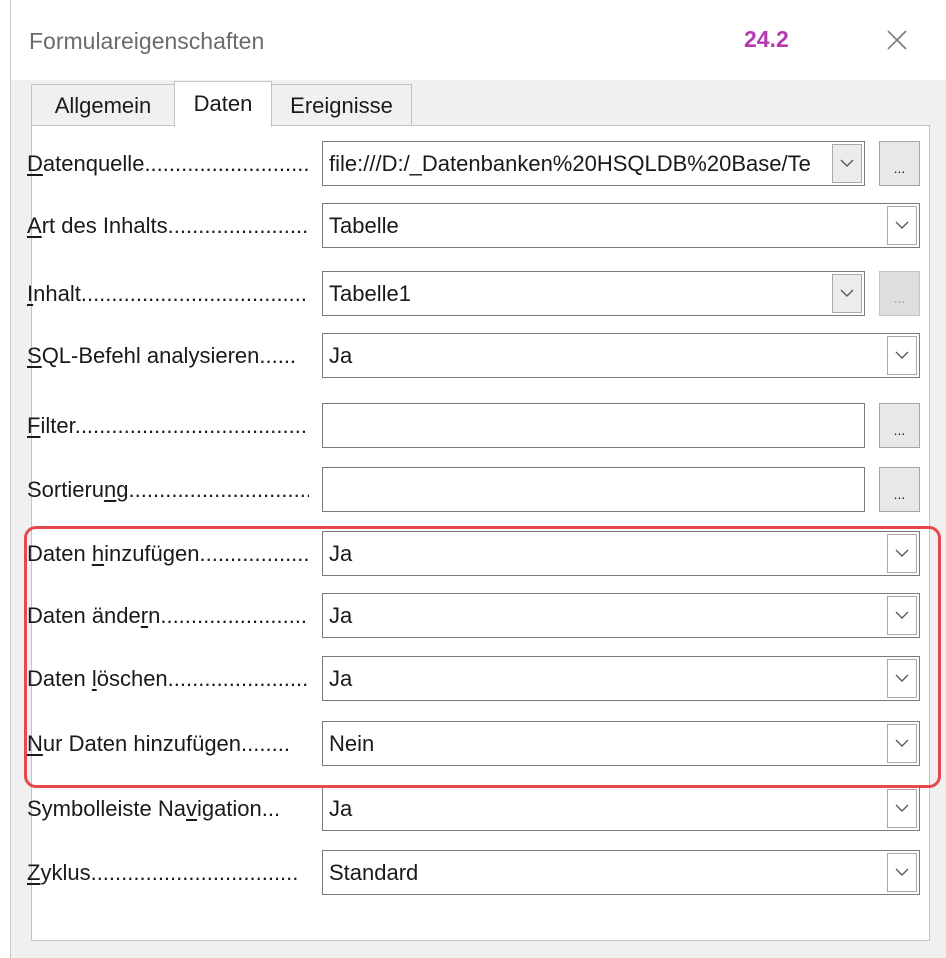 The width and height of the screenshot is (946, 958). I want to click on label-accelerator: r, so click(144, 615).